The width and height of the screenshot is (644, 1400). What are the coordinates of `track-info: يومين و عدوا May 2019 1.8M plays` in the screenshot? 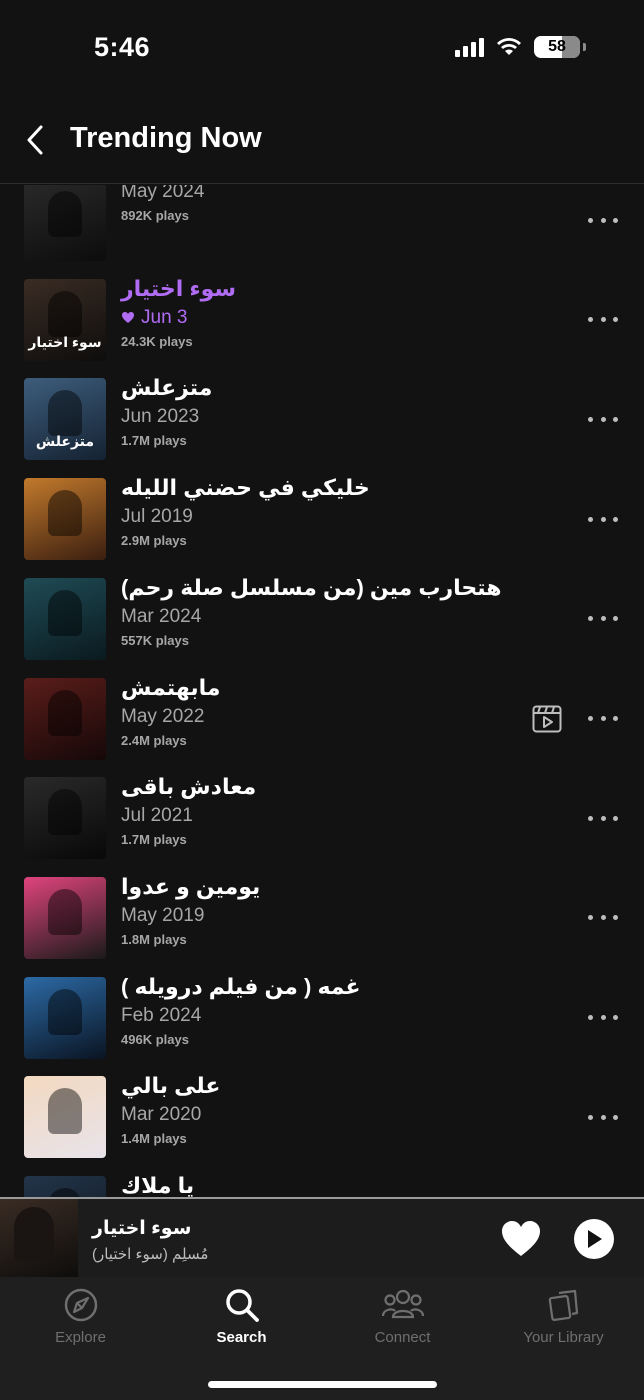 It's located at (321, 912).